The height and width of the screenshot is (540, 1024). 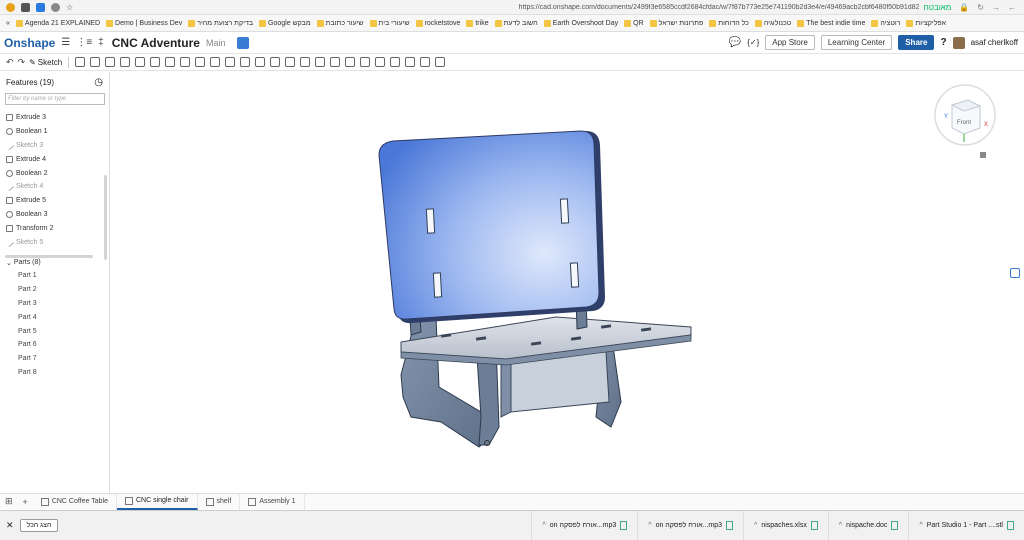 I want to click on part-item: Part 5, so click(x=54, y=331).